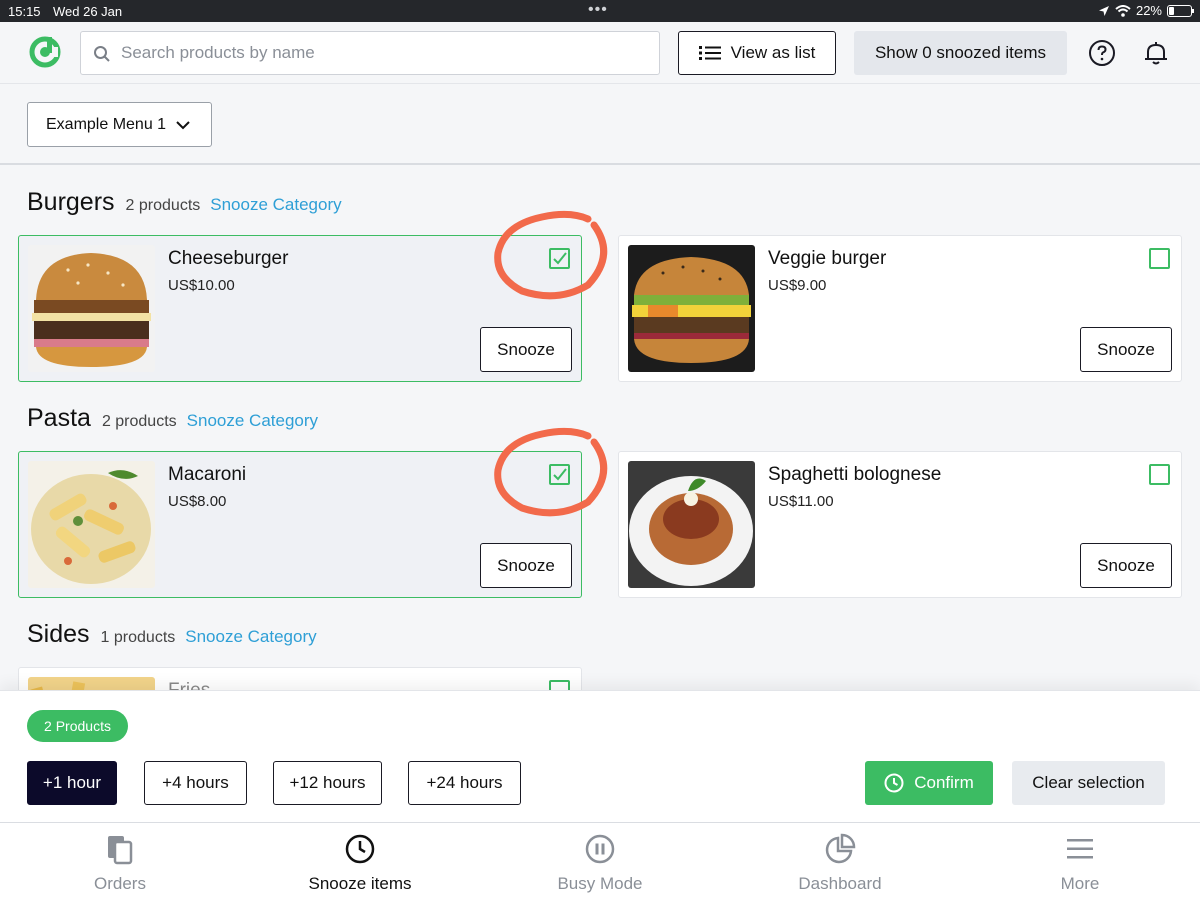 This screenshot has width=1200, height=900. I want to click on menu-dropdown-value: Example Menu 1, so click(106, 124).